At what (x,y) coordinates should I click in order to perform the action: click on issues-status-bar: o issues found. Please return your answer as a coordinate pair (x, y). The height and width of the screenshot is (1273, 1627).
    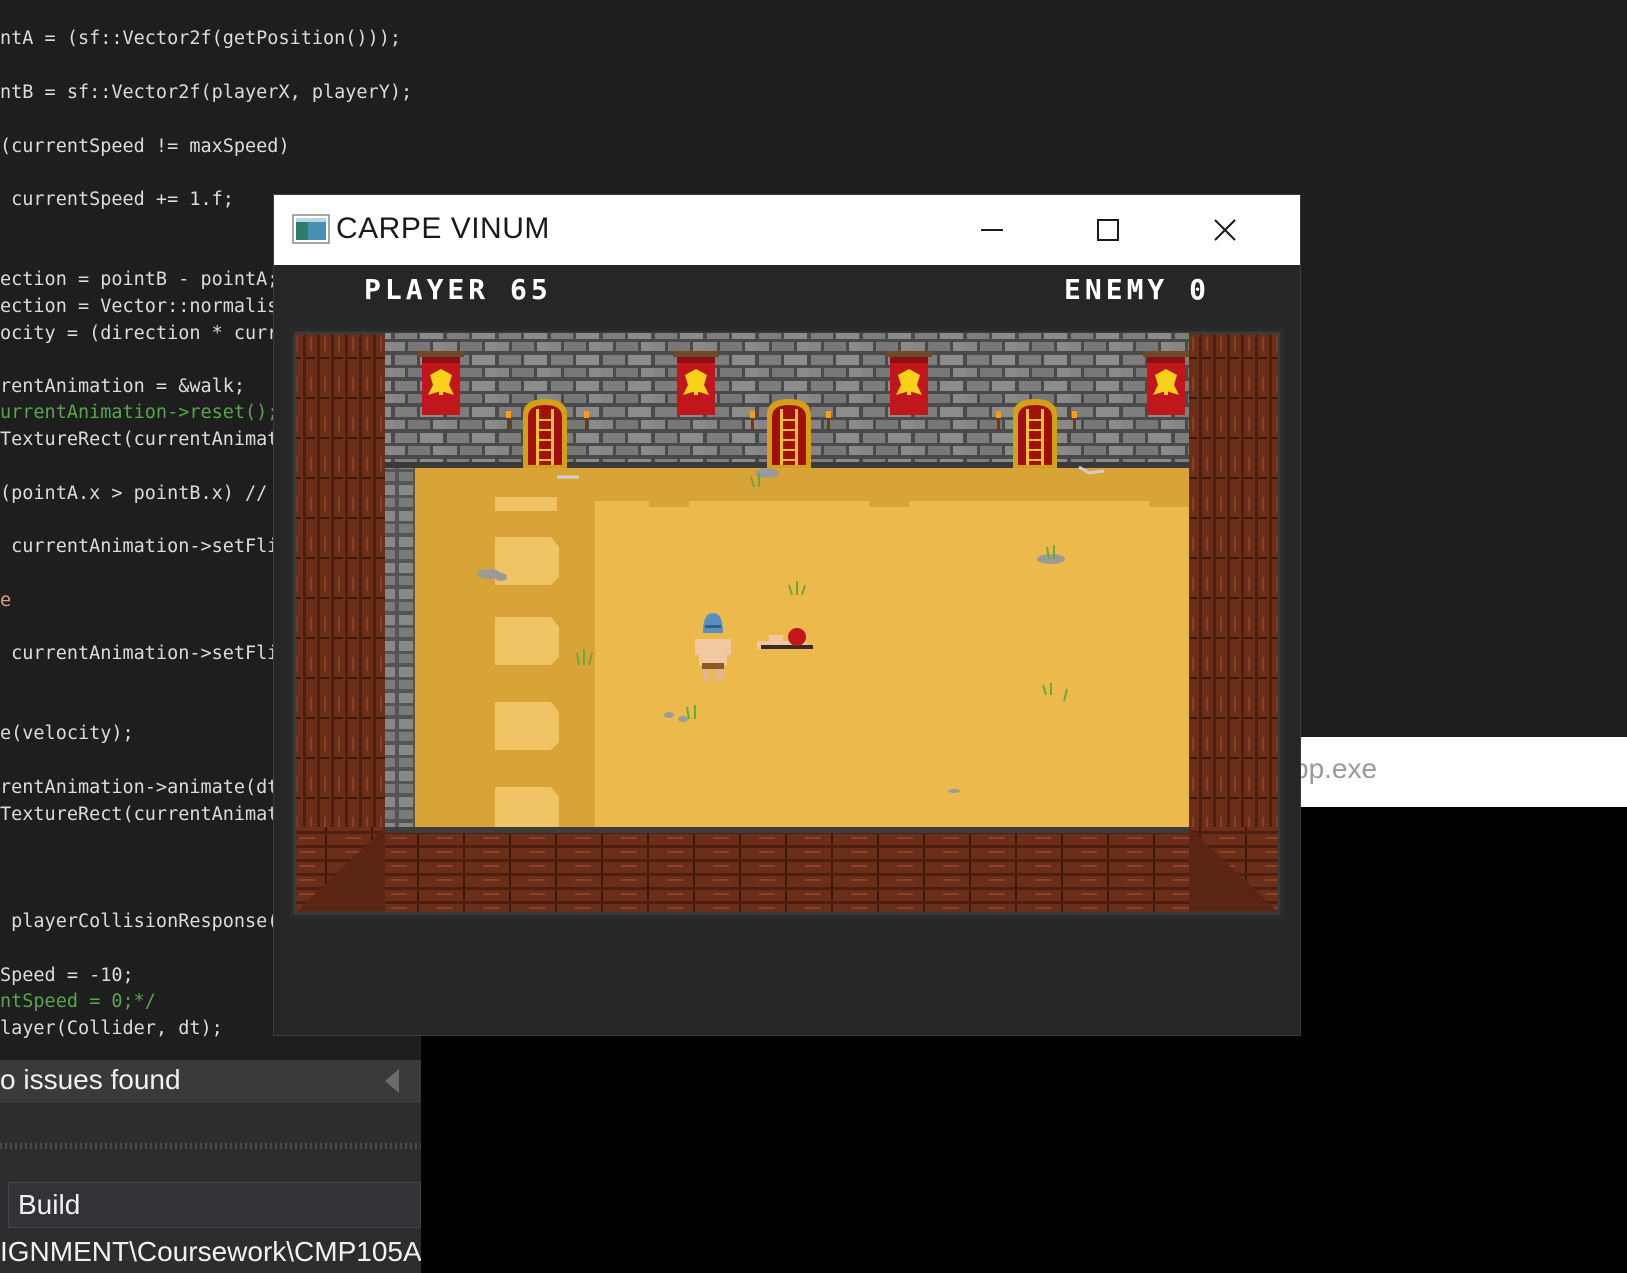
    Looking at the image, I should click on (210, 1081).